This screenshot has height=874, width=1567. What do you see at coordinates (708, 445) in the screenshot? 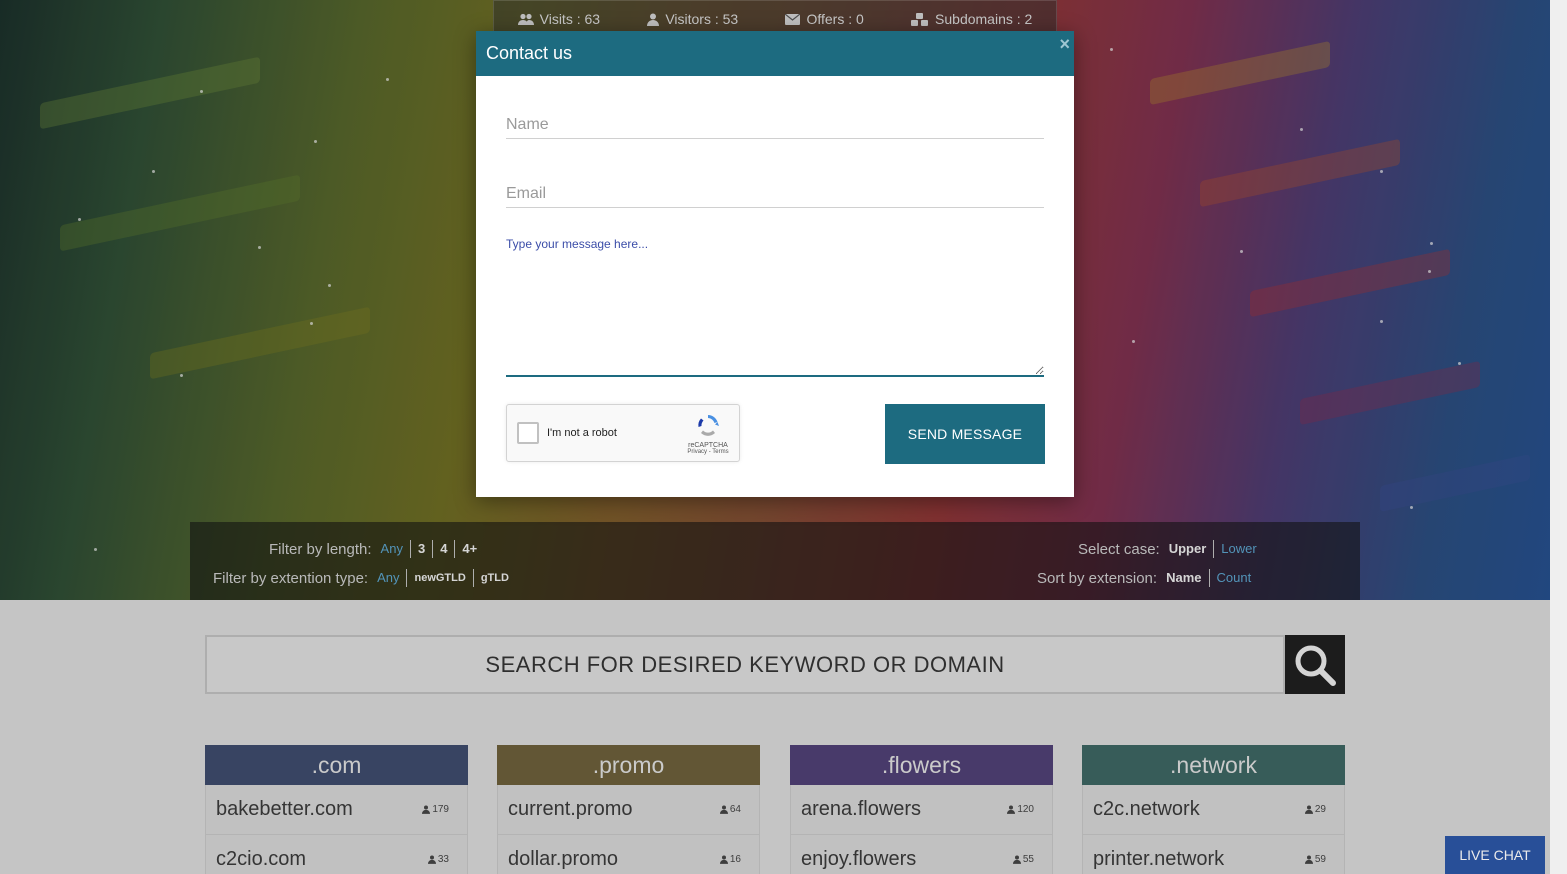
I see `captcha-brand: reCAPTCHA` at bounding box center [708, 445].